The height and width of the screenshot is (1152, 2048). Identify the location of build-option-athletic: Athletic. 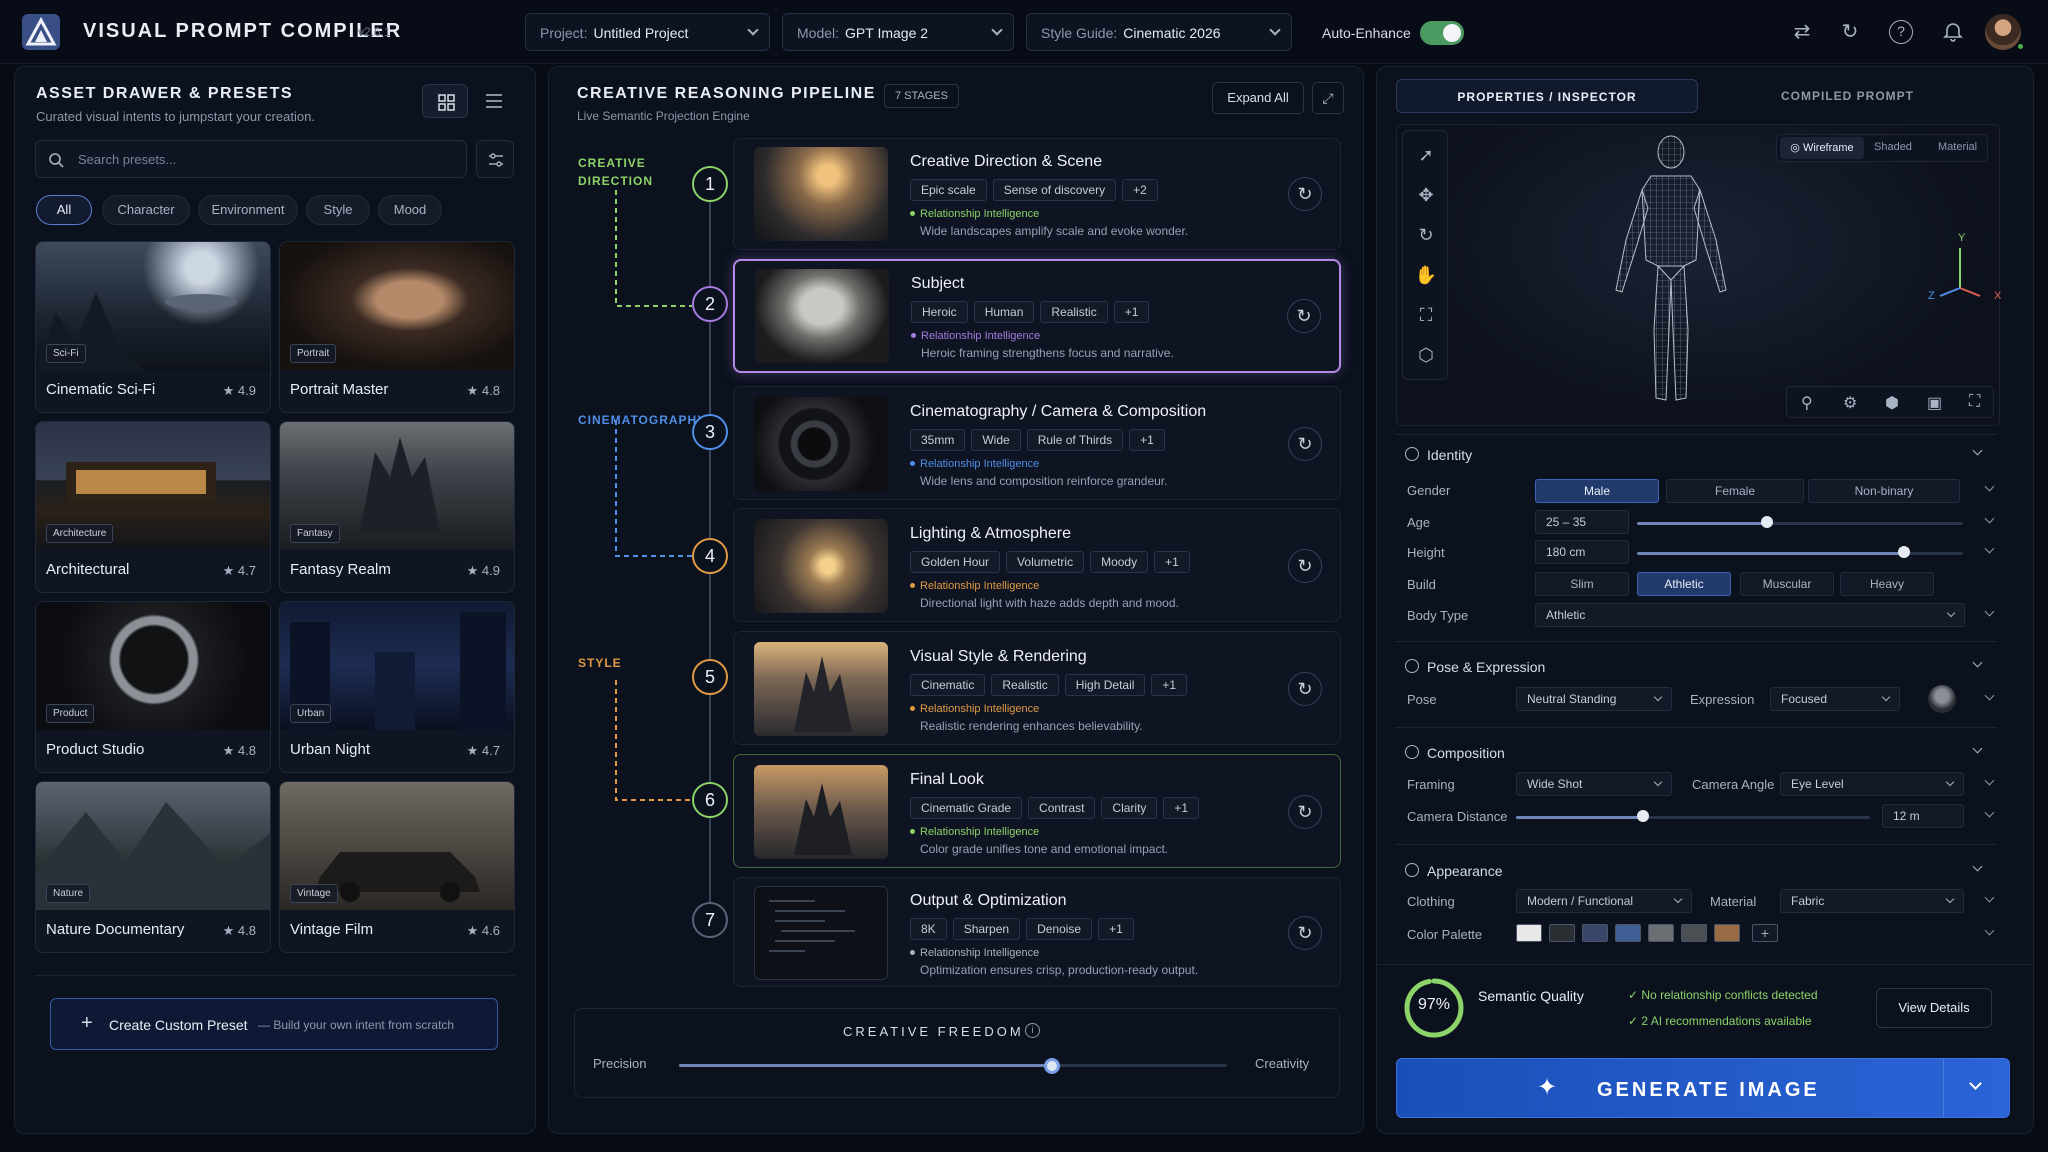
(1684, 584).